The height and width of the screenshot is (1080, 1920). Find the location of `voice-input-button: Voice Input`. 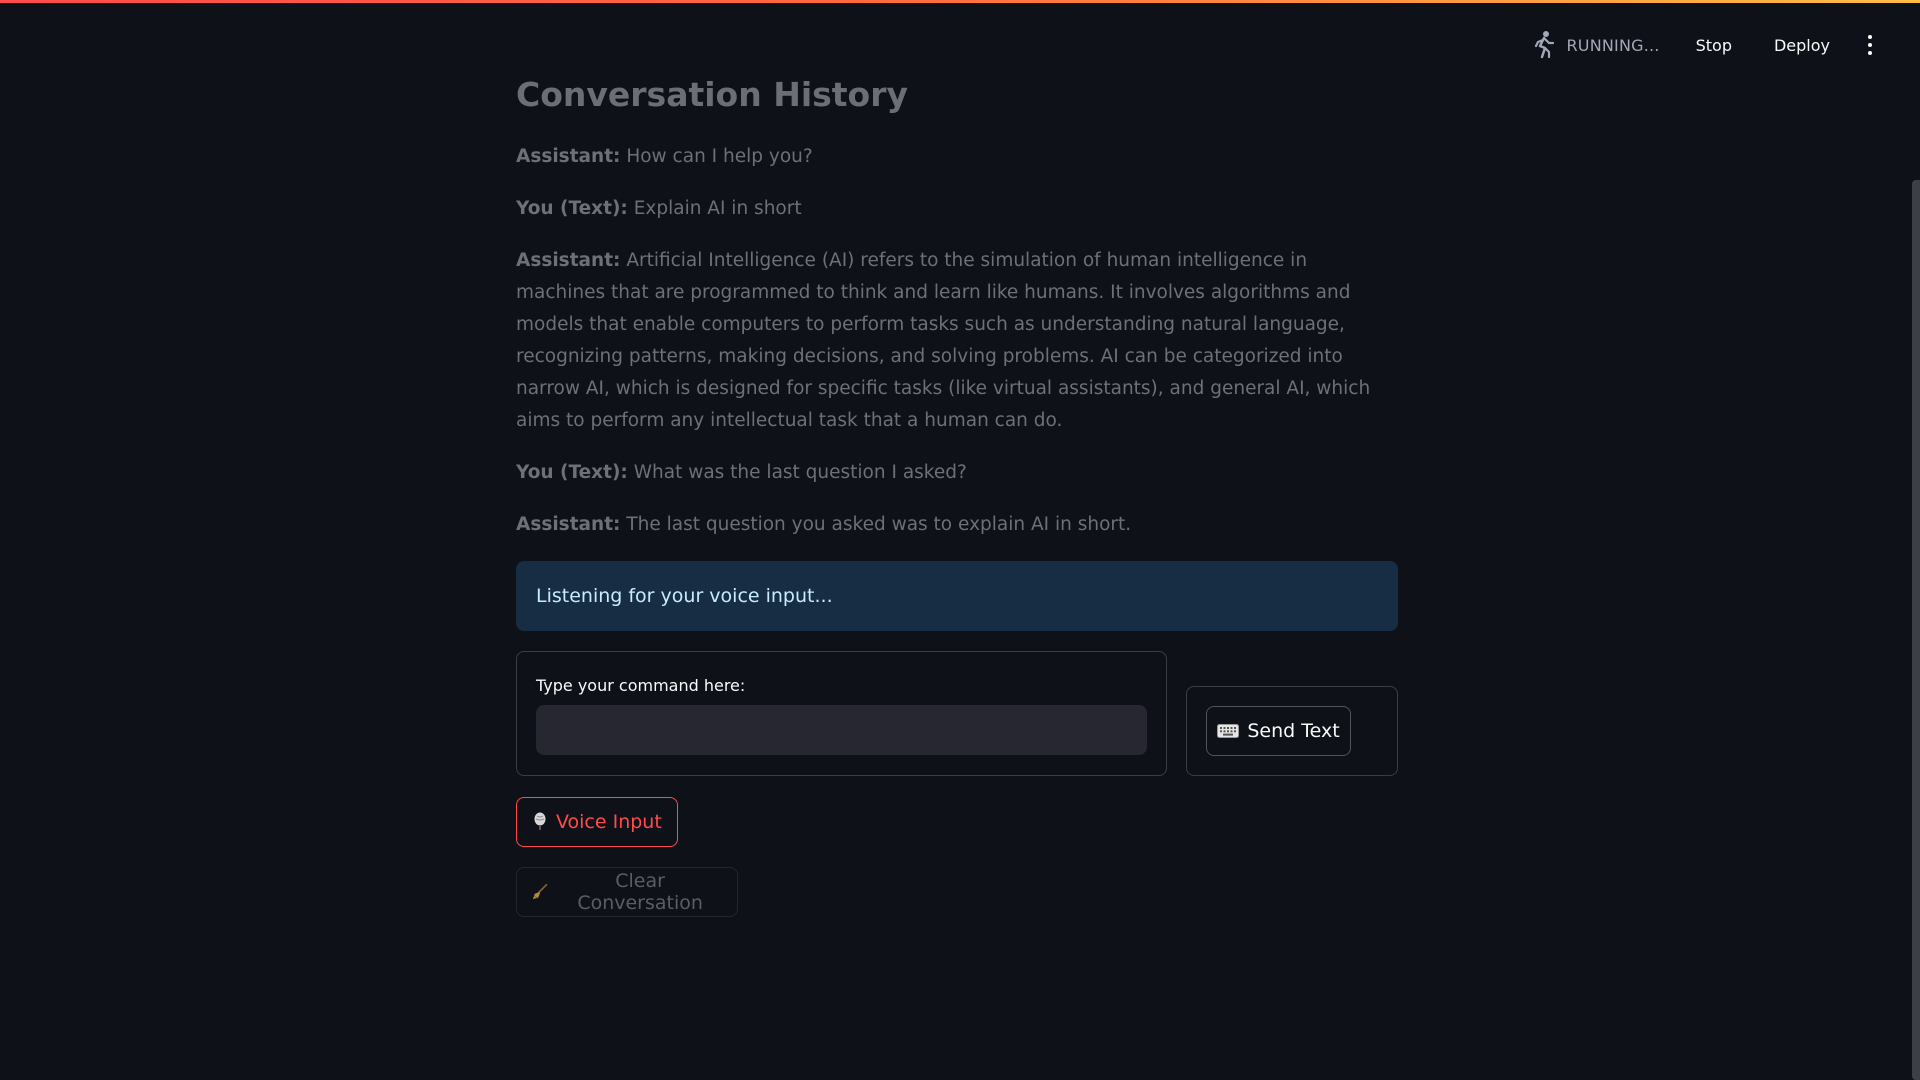

voice-input-button: Voice Input is located at coordinates (597, 822).